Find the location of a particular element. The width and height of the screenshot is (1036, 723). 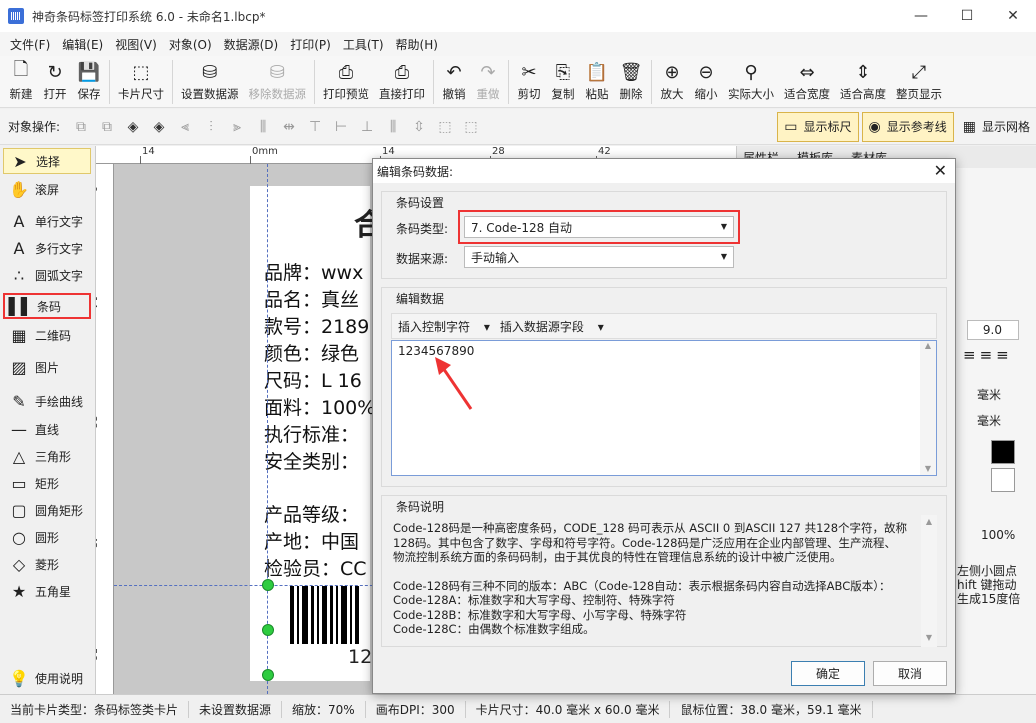

menu-file: 文件(F) is located at coordinates (30, 44).